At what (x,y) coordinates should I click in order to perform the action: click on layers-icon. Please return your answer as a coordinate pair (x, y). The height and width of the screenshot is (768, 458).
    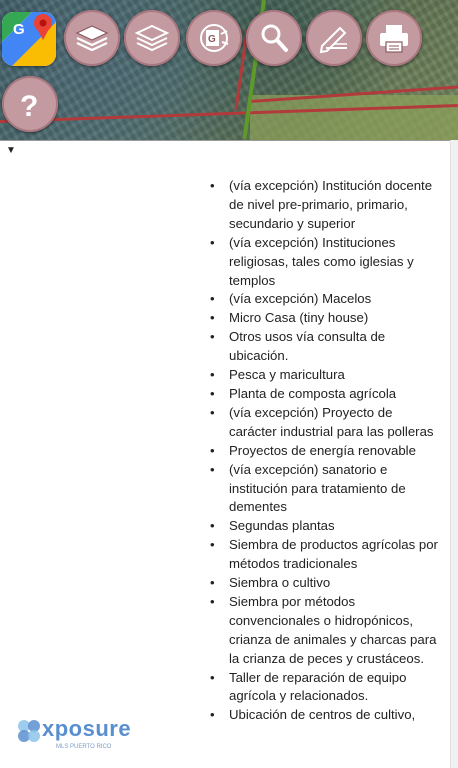
    Looking at the image, I should click on (92, 38).